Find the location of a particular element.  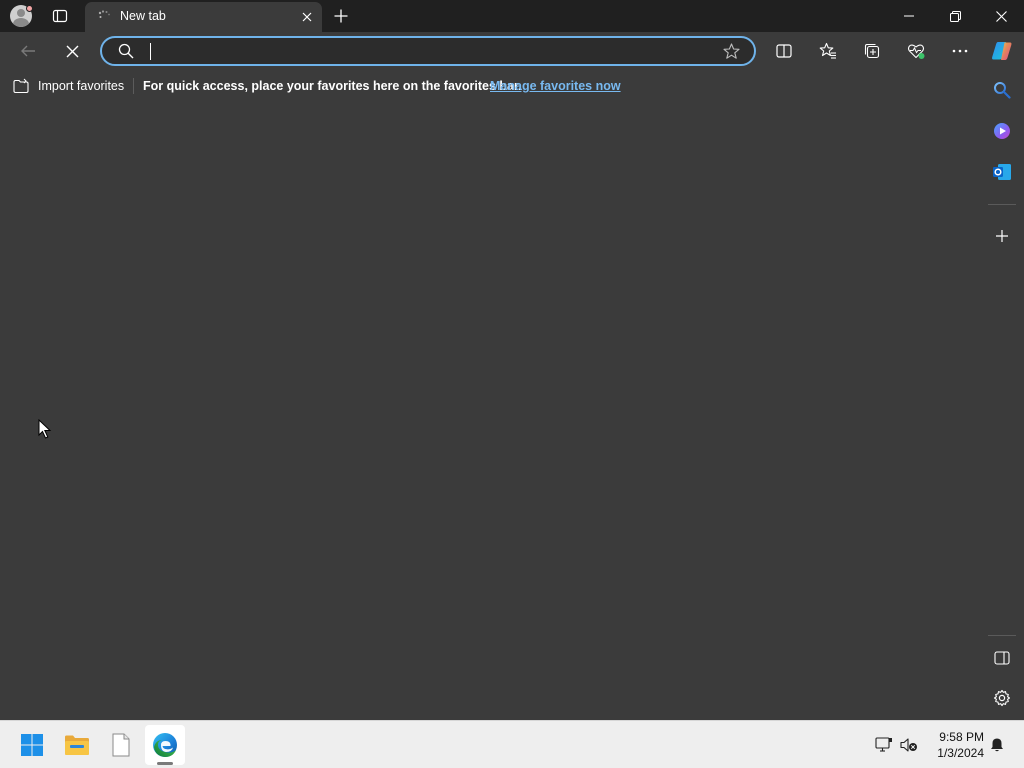

copilot-button is located at coordinates (1002, 51).